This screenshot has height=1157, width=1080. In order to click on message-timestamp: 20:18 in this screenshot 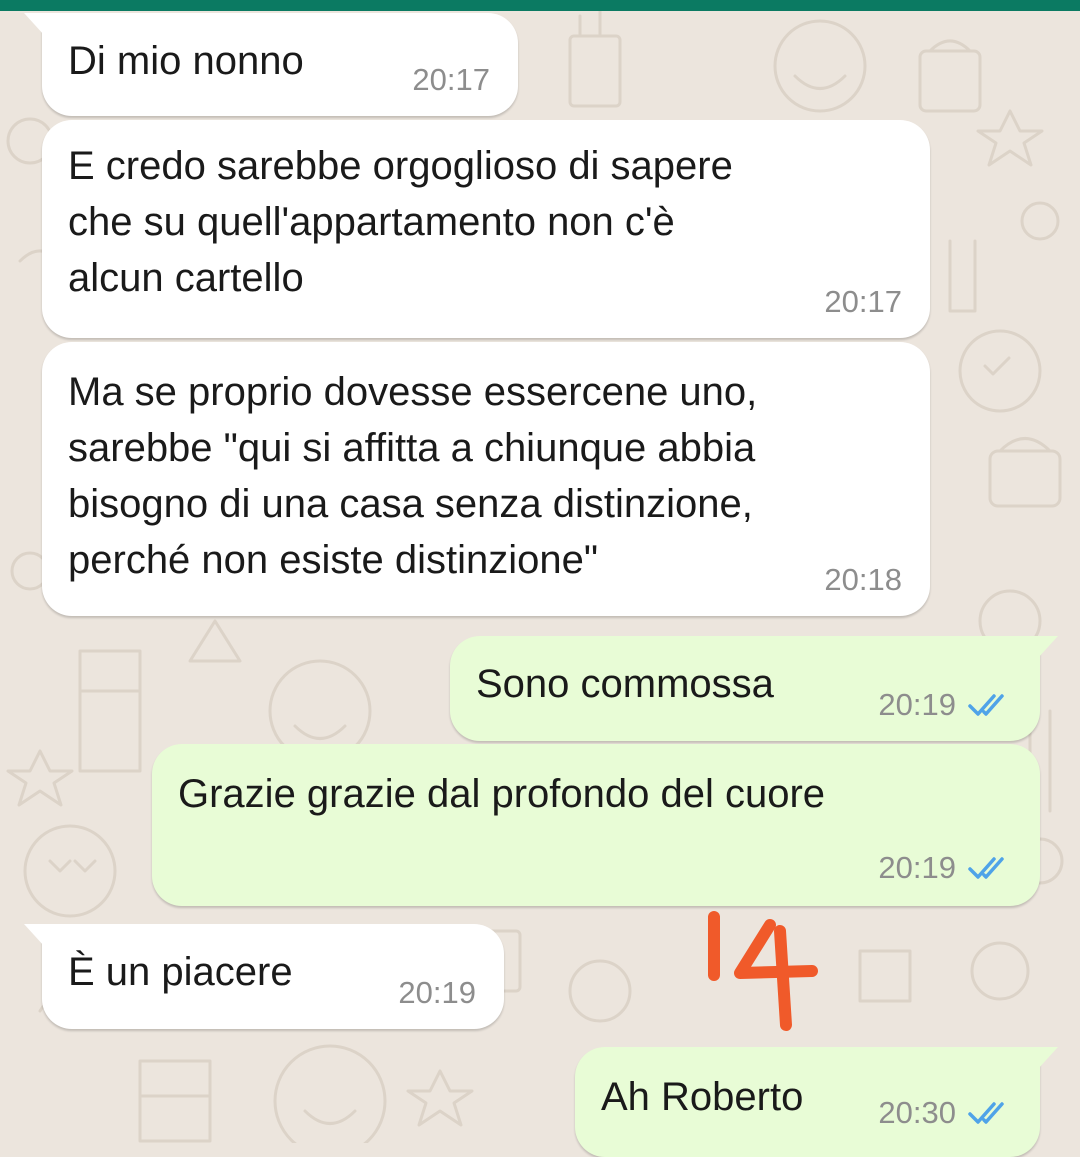, I will do `click(863, 579)`.